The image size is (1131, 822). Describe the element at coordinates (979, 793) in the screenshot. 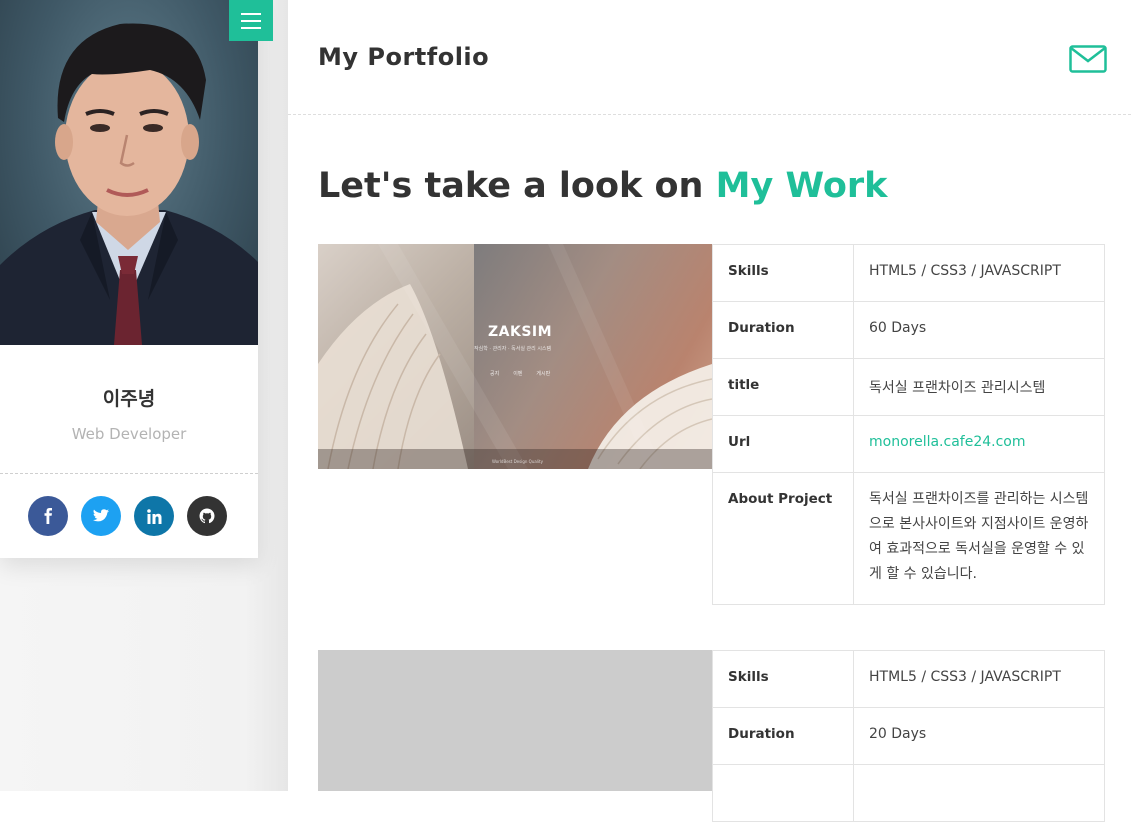

I see `row-value` at that location.